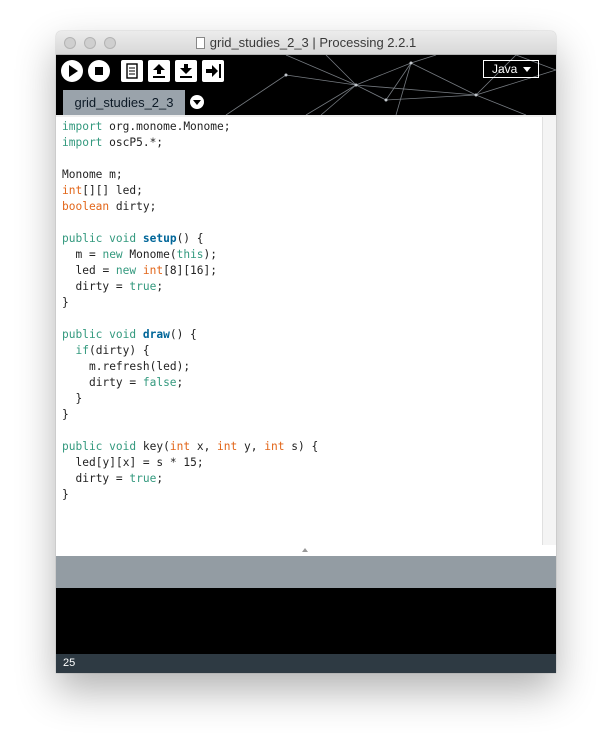  What do you see at coordinates (109, 206) in the screenshot?
I see `code-line: boolean dirty;` at bounding box center [109, 206].